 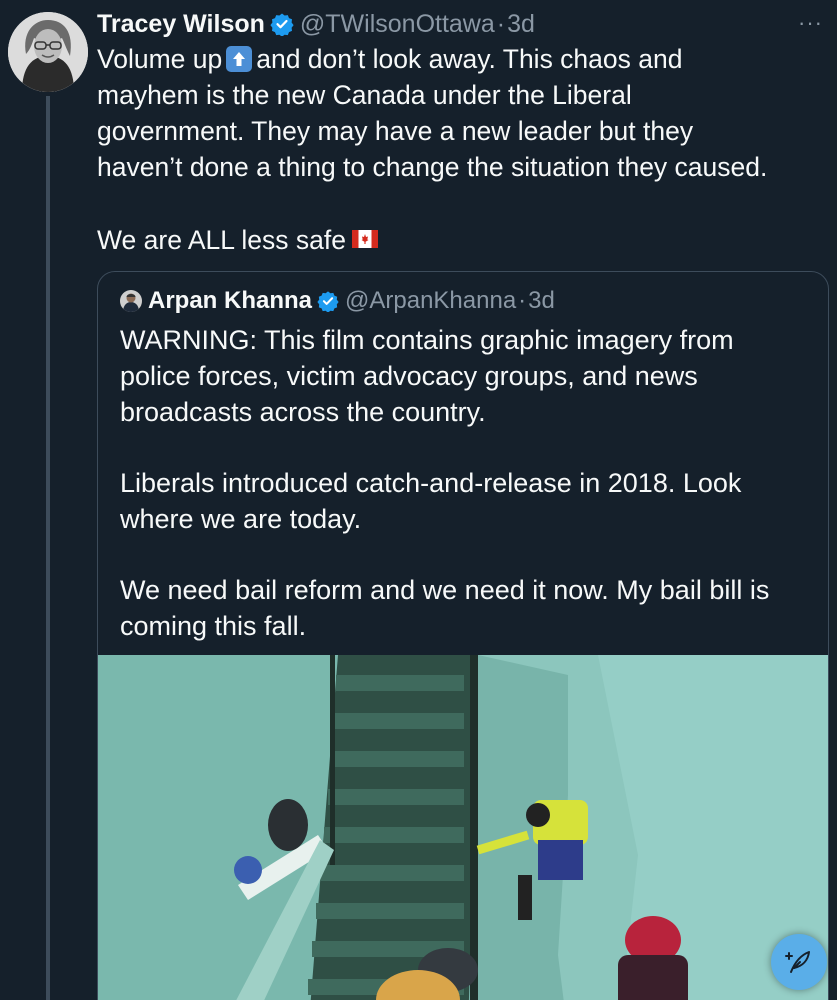 I want to click on more-dots-icon: ···, so click(x=810, y=23).